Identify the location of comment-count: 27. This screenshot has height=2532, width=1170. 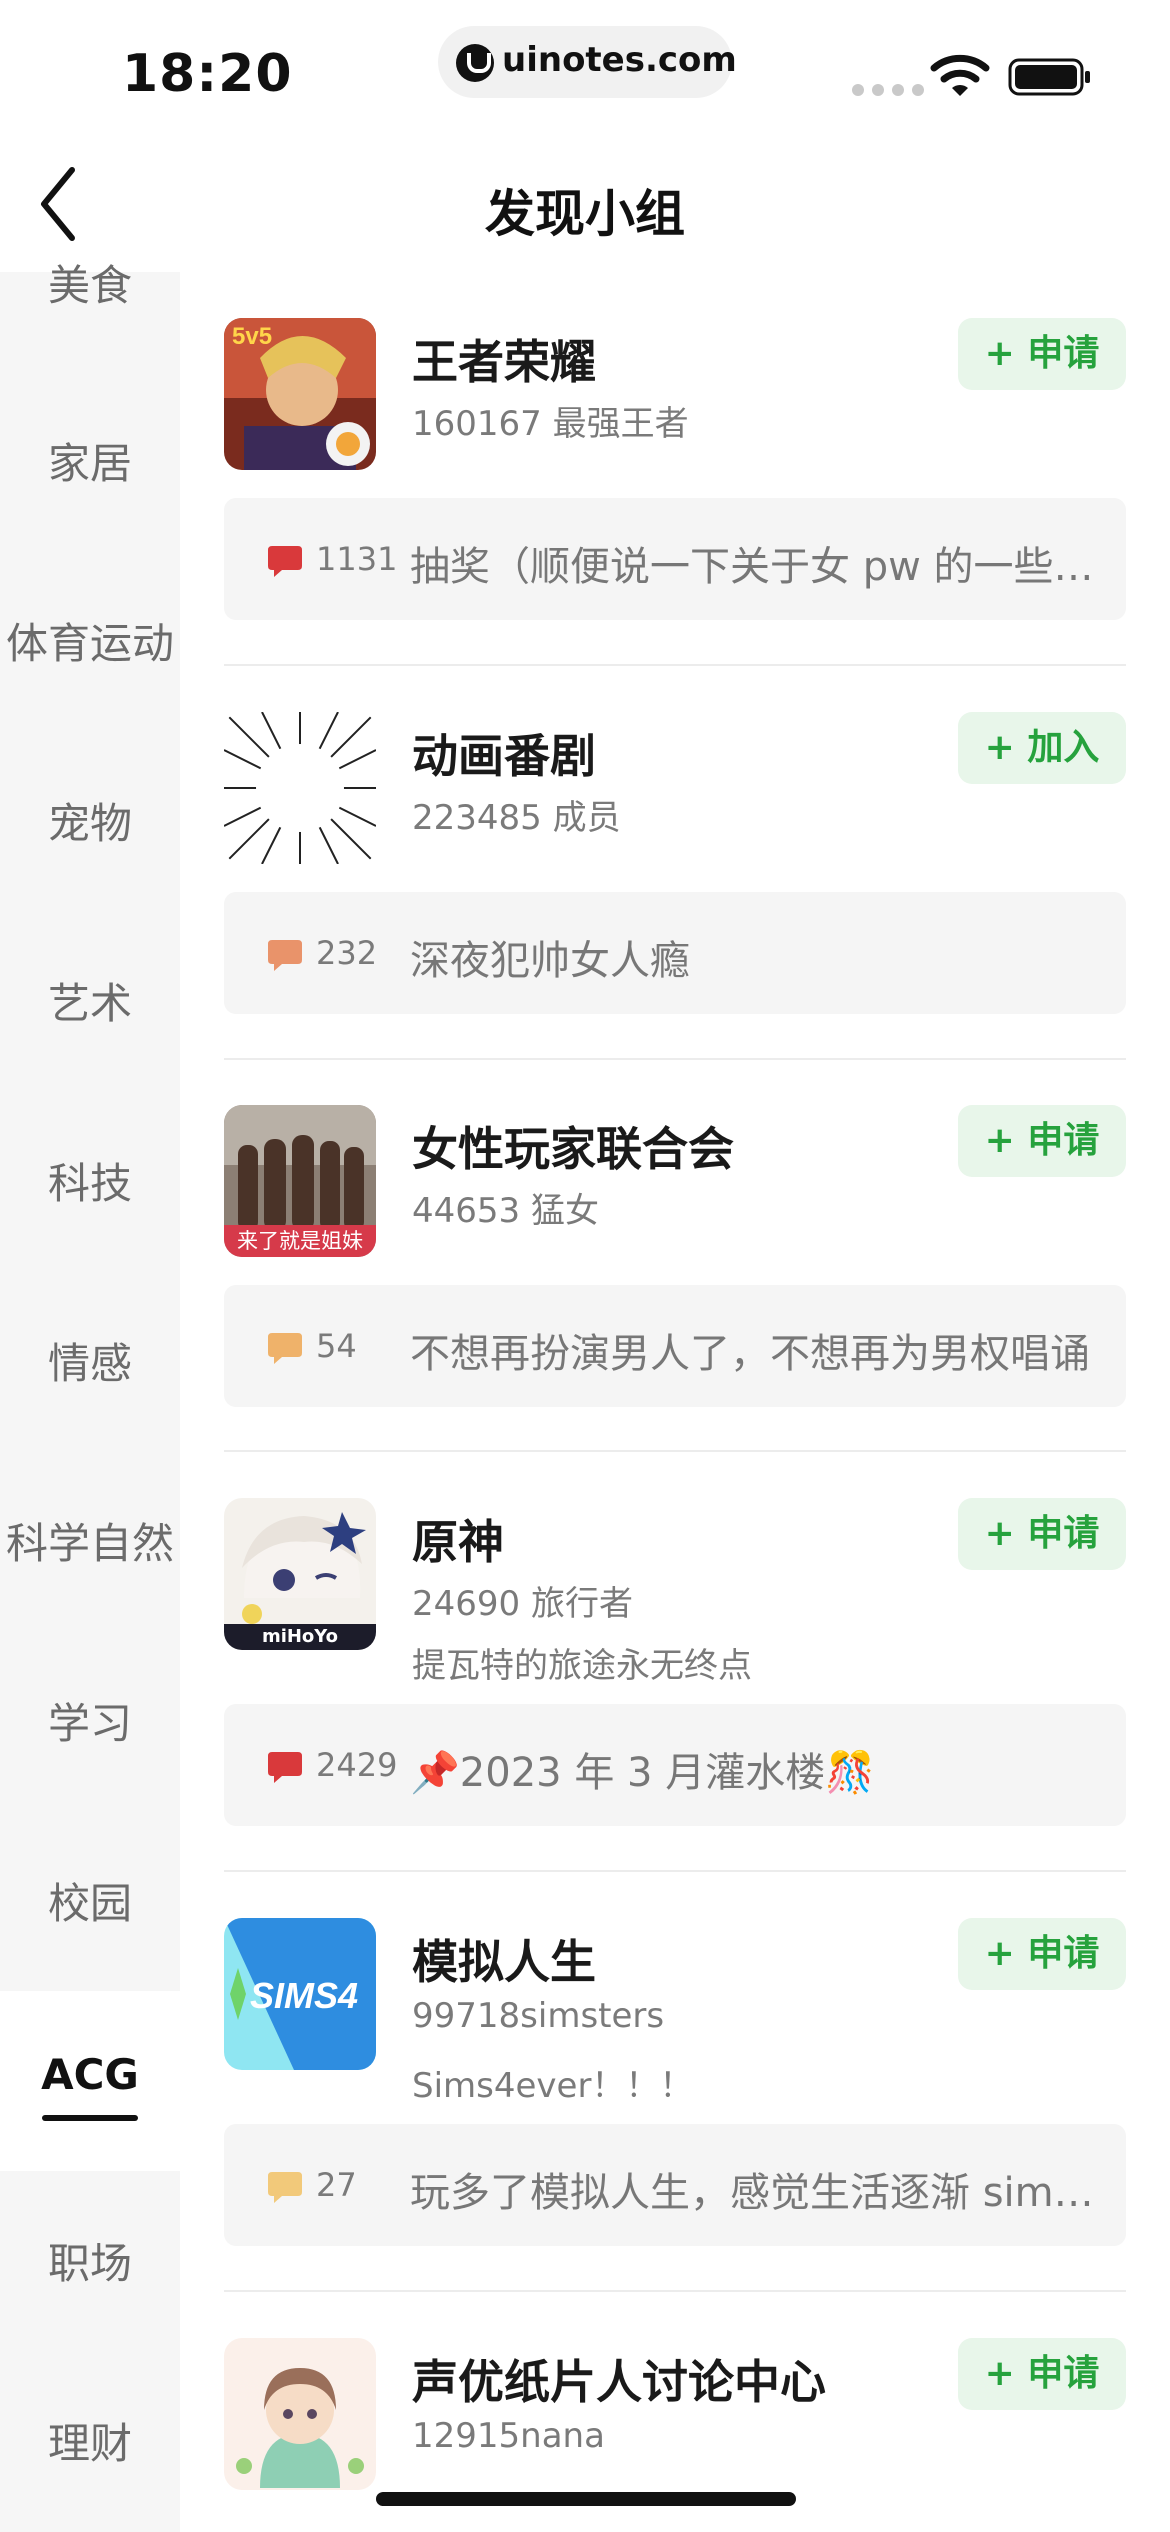
(336, 2185).